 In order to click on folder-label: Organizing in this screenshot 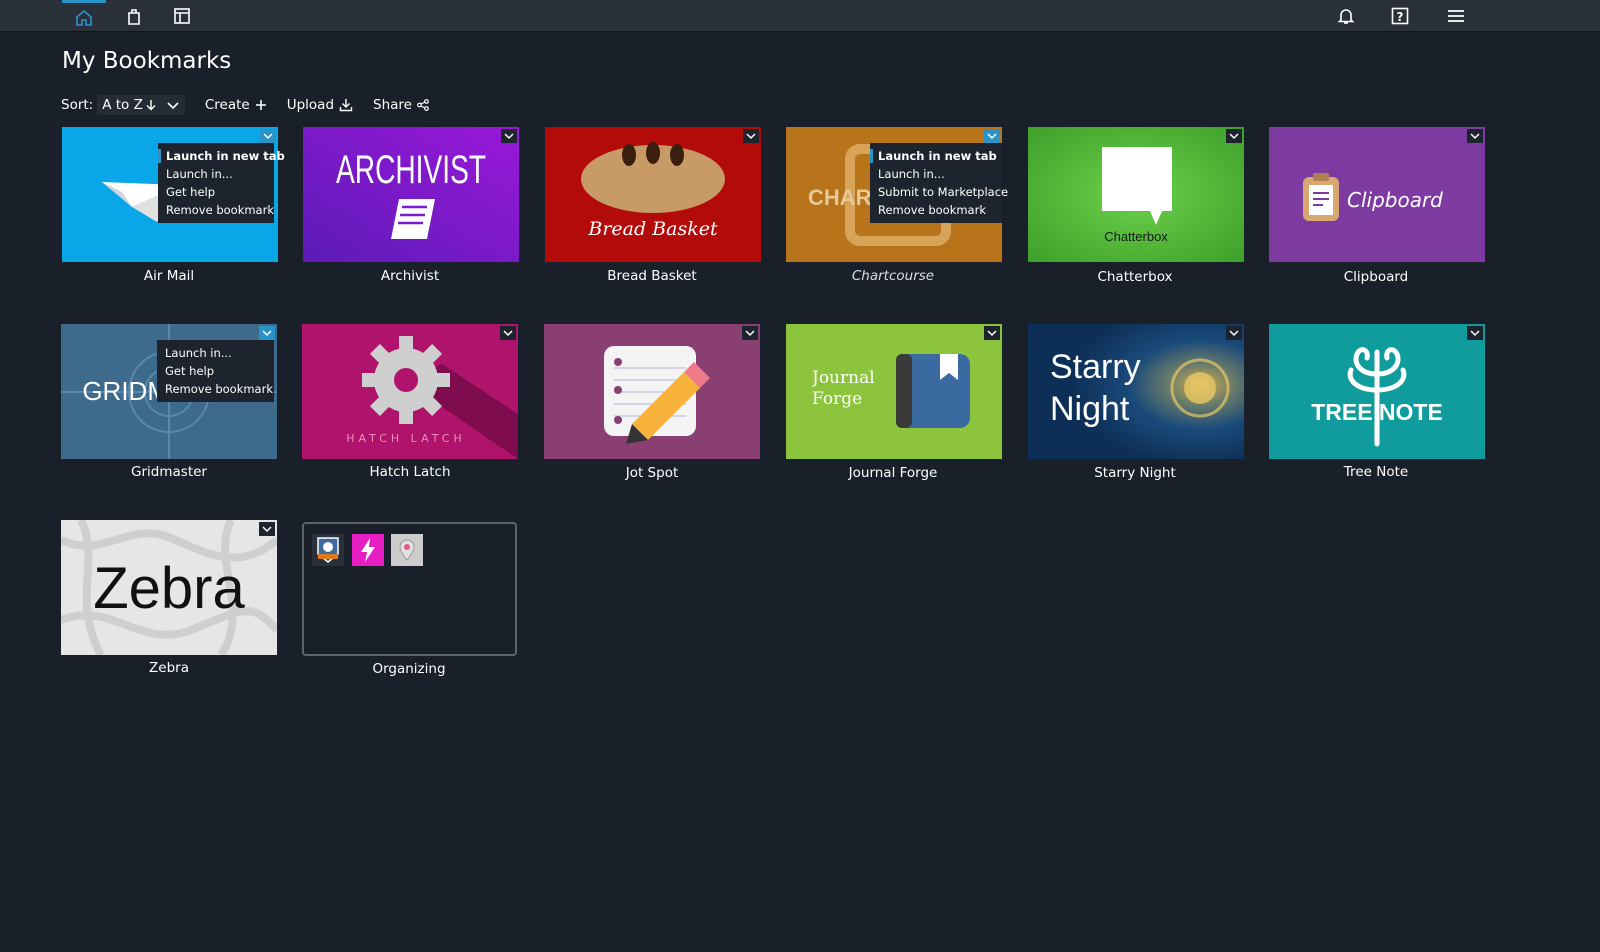, I will do `click(409, 669)`.